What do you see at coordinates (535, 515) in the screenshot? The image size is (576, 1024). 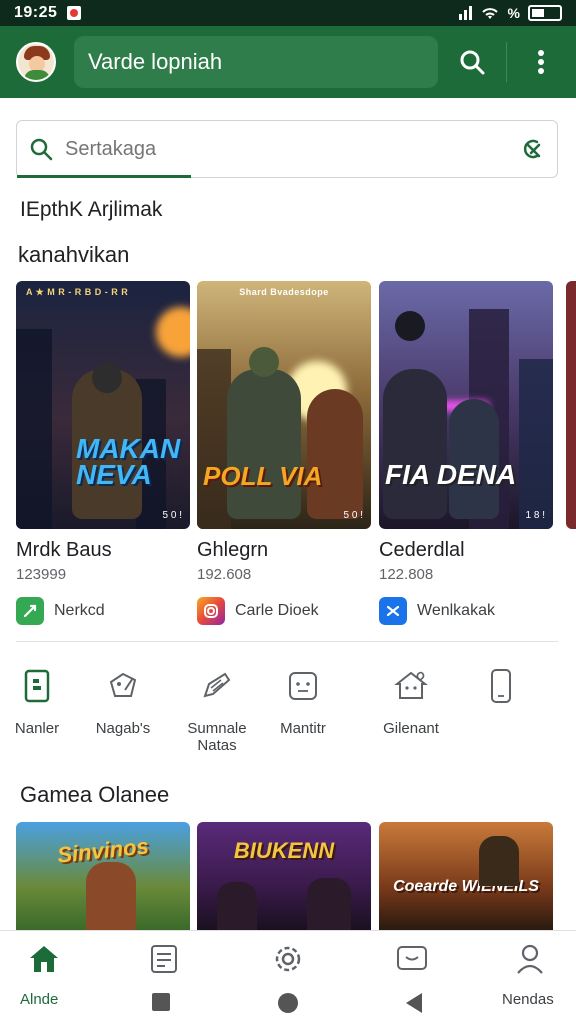 I see `art-badge: 1 8 !` at bounding box center [535, 515].